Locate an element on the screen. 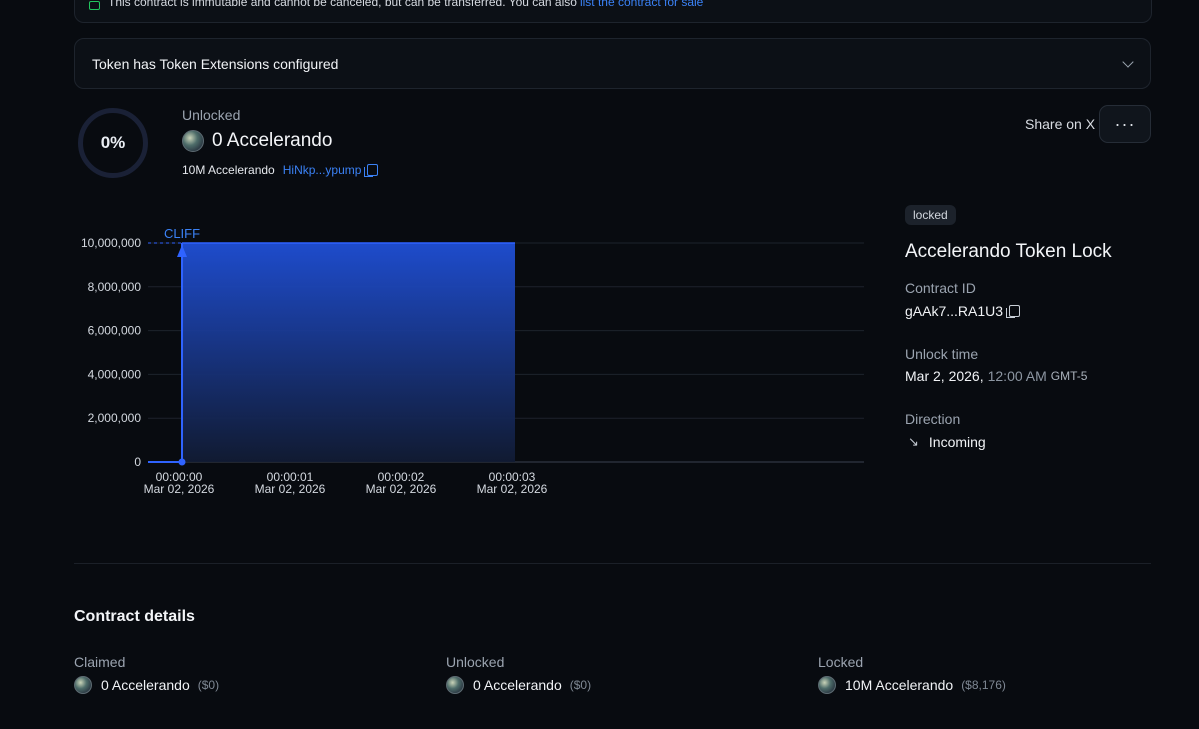 This screenshot has width=1199, height=729. contract-id: gAAk7...RA1U3 is located at coordinates (963, 311).